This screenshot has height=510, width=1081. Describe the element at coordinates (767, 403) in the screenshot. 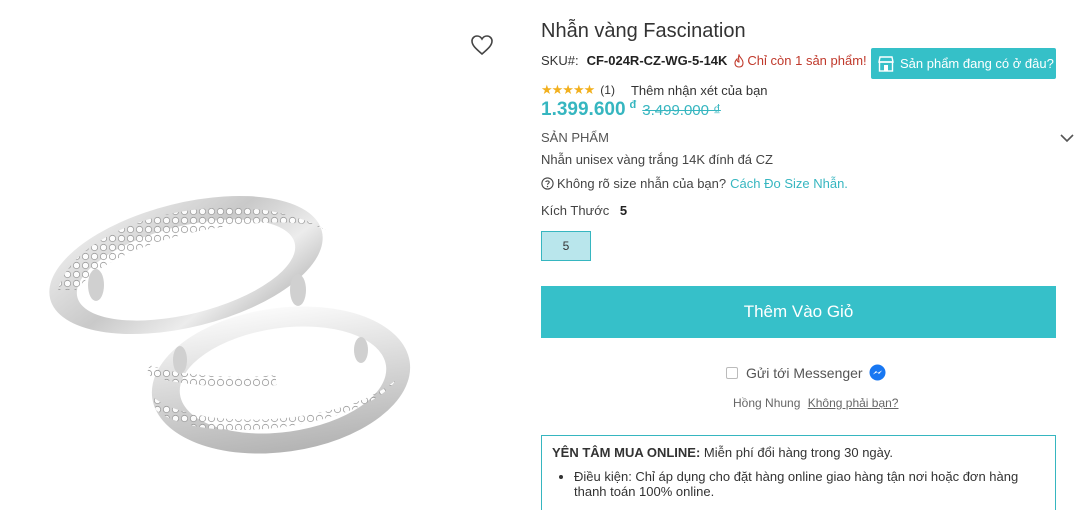

I see `messenger-user-name: Hồng Nhung` at that location.